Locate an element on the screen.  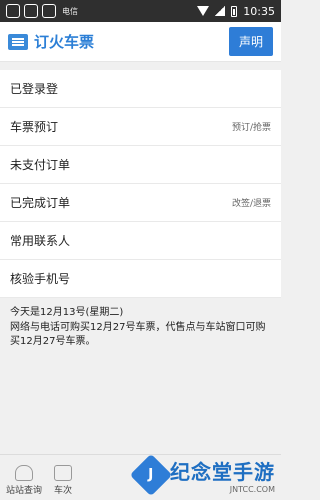
nav-label: 车次 is located at coordinates (63, 491).